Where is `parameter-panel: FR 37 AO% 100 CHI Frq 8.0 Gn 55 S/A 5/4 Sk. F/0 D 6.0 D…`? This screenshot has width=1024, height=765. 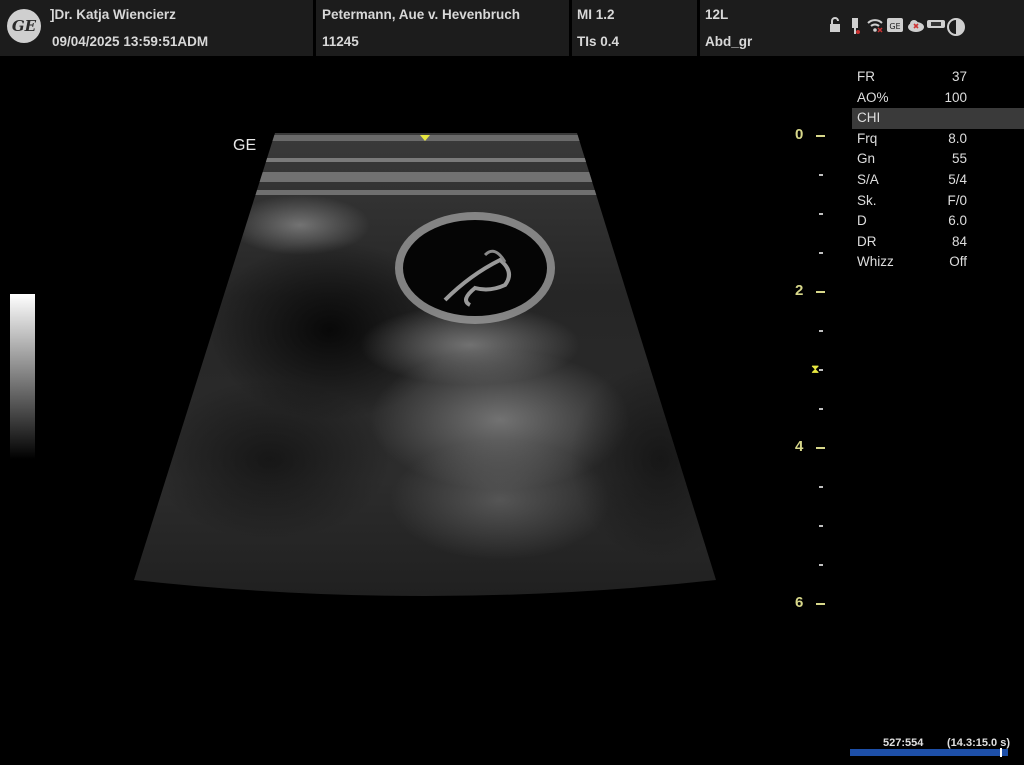
parameter-panel: FR 37 AO% 100 CHI Frq 8.0 Gn 55 S/A 5/4 Sk. F/0 D 6.0 D… is located at coordinates (938, 170).